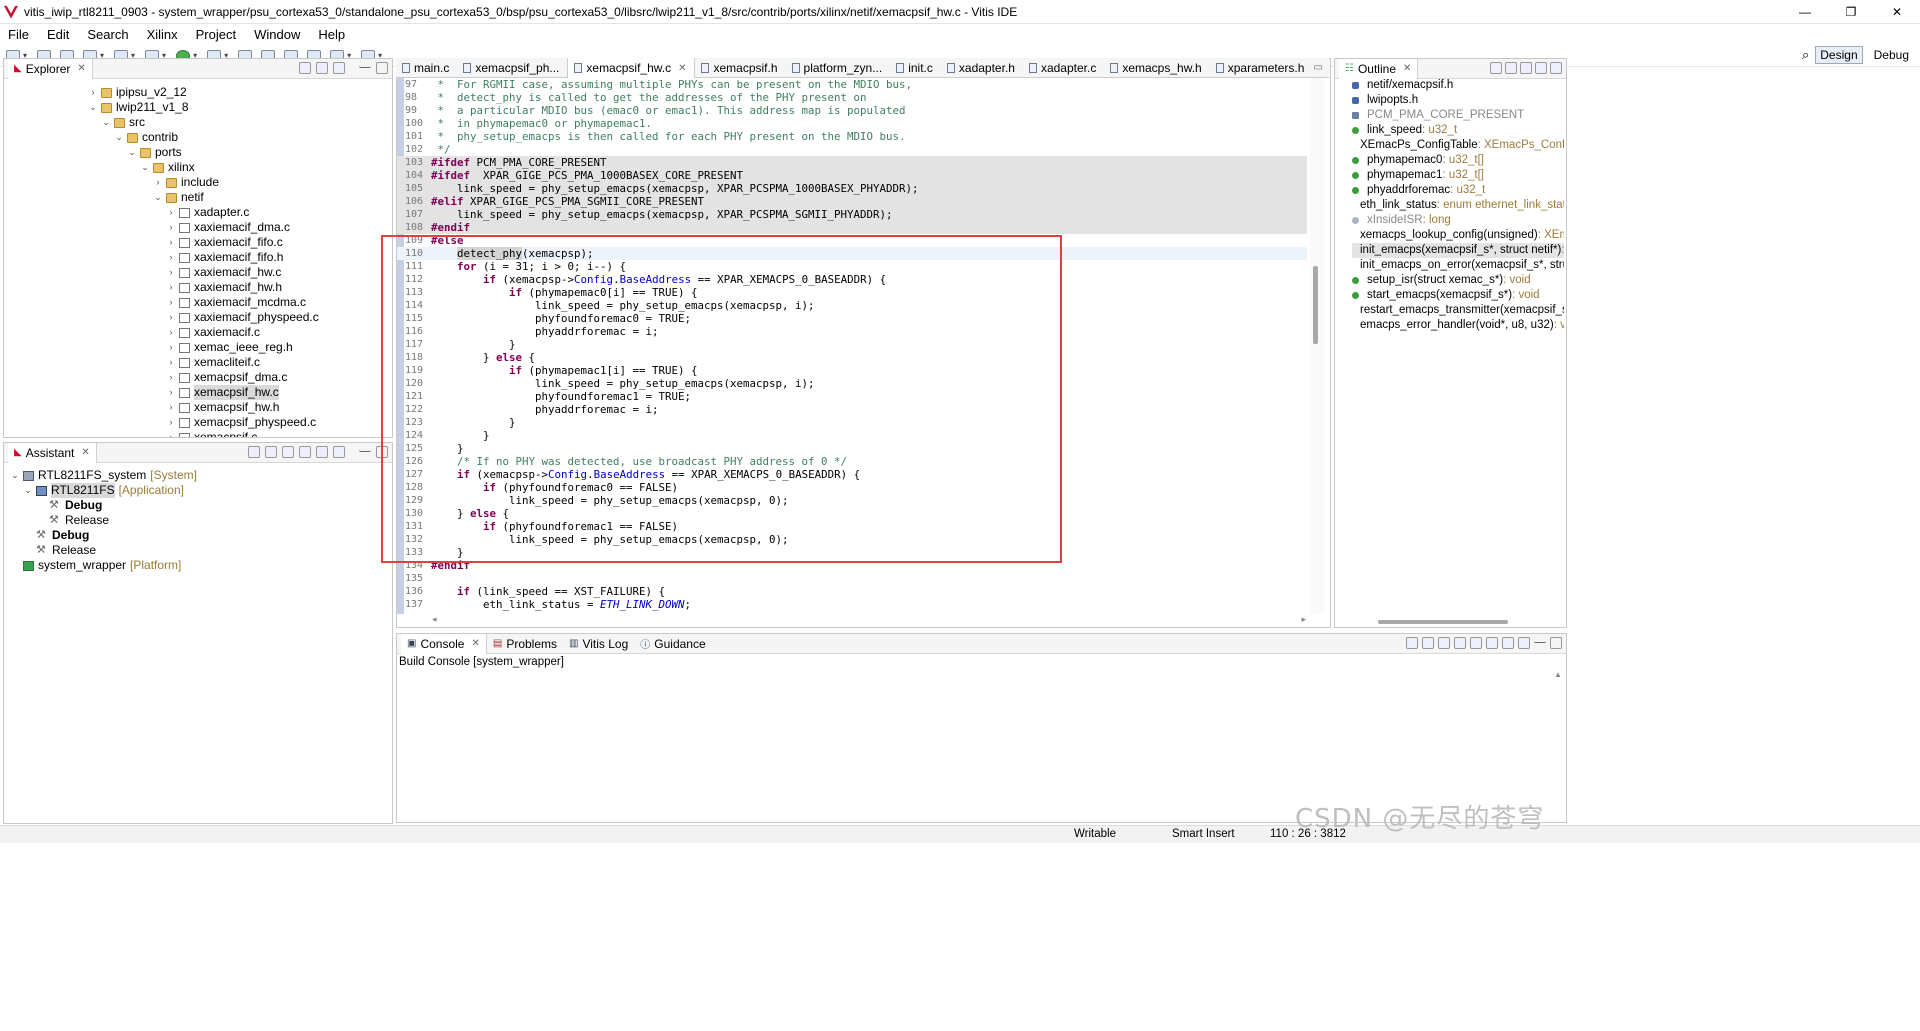  I want to click on code-line: 115 phyfoundforemac0 = TRUE;, so click(852, 318).